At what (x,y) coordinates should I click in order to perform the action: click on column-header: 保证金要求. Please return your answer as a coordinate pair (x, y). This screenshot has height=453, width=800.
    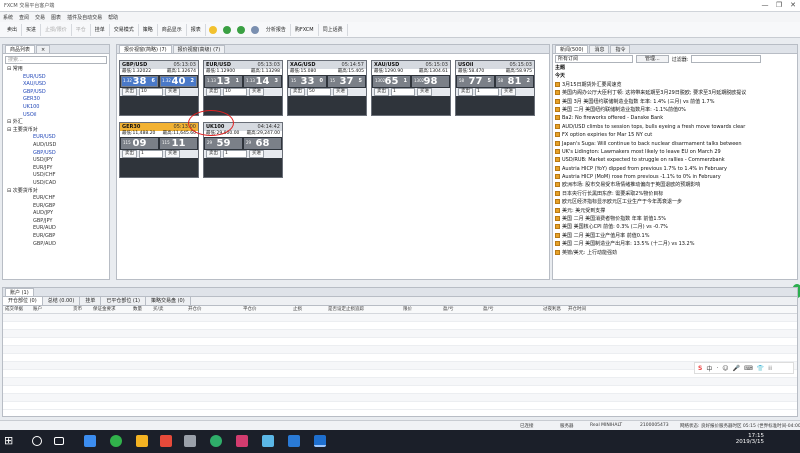
    Looking at the image, I should click on (104, 310).